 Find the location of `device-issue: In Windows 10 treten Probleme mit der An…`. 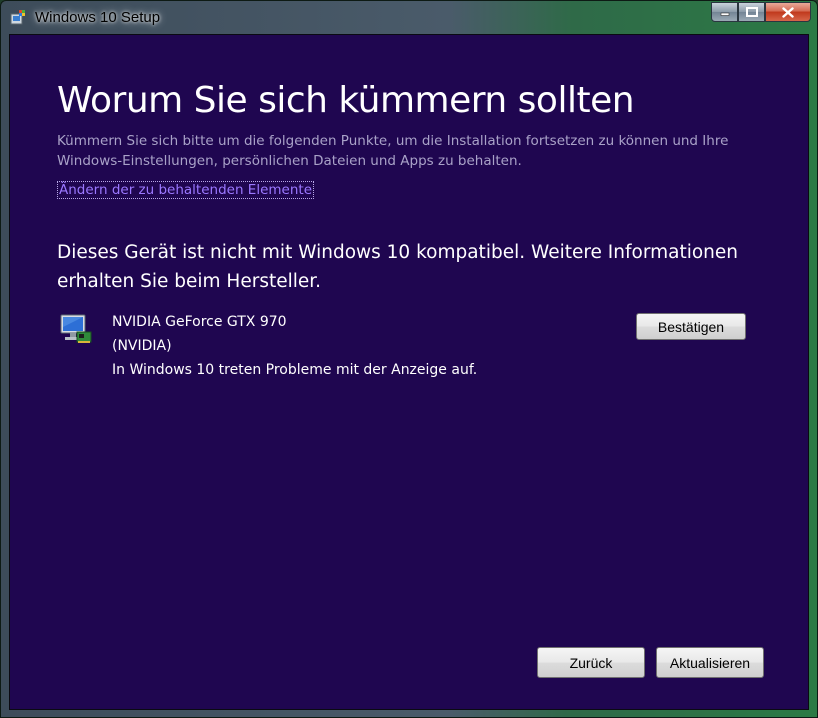

device-issue: In Windows 10 treten Probleme mit der An… is located at coordinates (295, 370).